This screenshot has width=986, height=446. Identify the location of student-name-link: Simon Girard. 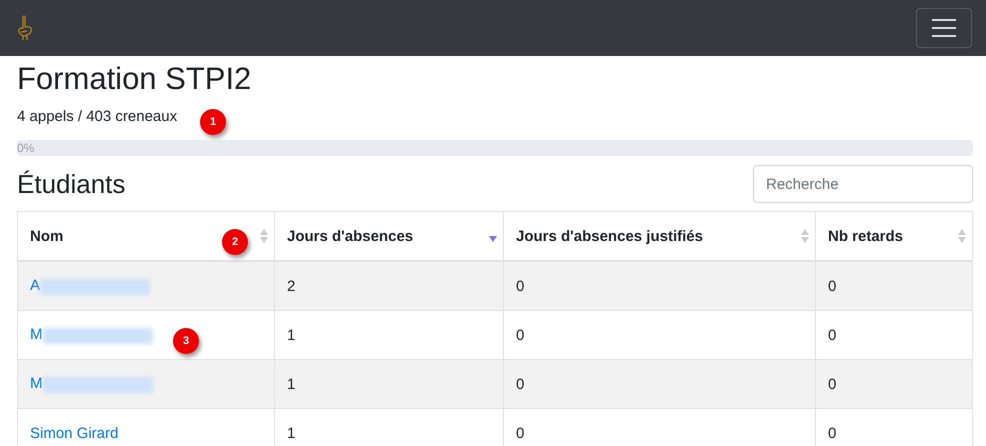
(74, 433).